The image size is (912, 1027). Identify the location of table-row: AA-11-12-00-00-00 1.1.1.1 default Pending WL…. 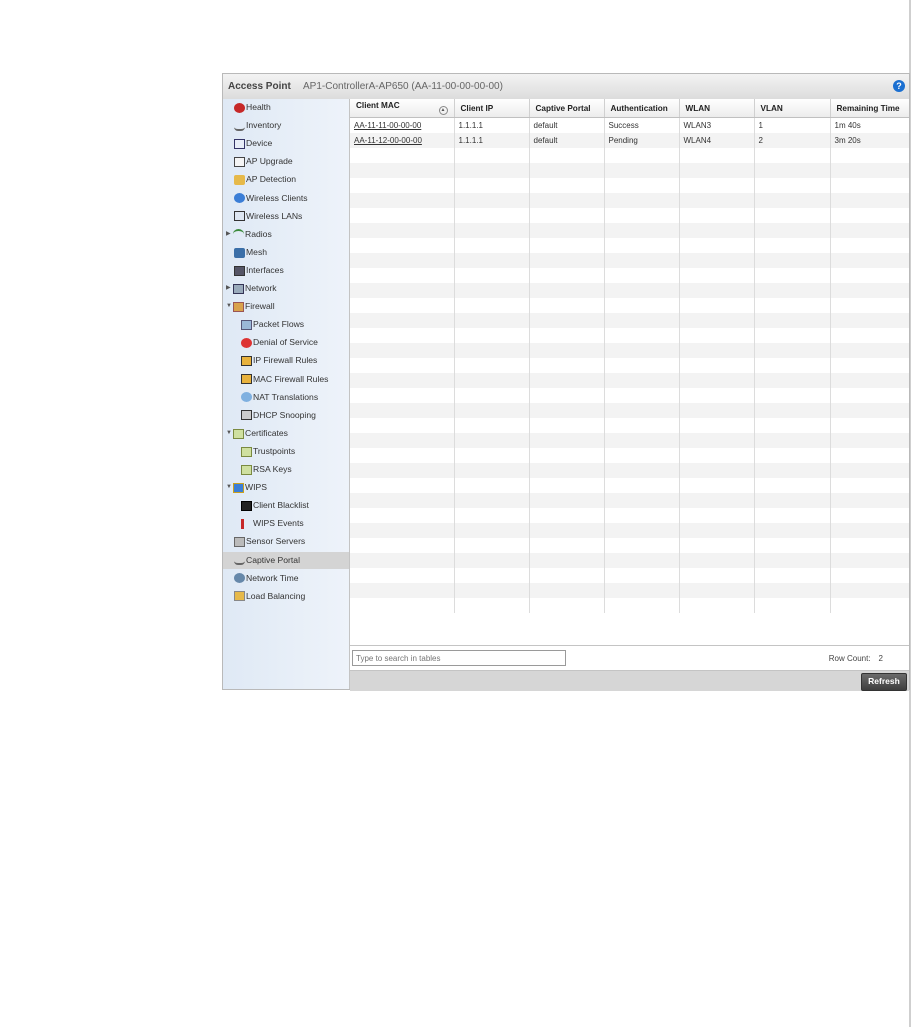
(629, 140).